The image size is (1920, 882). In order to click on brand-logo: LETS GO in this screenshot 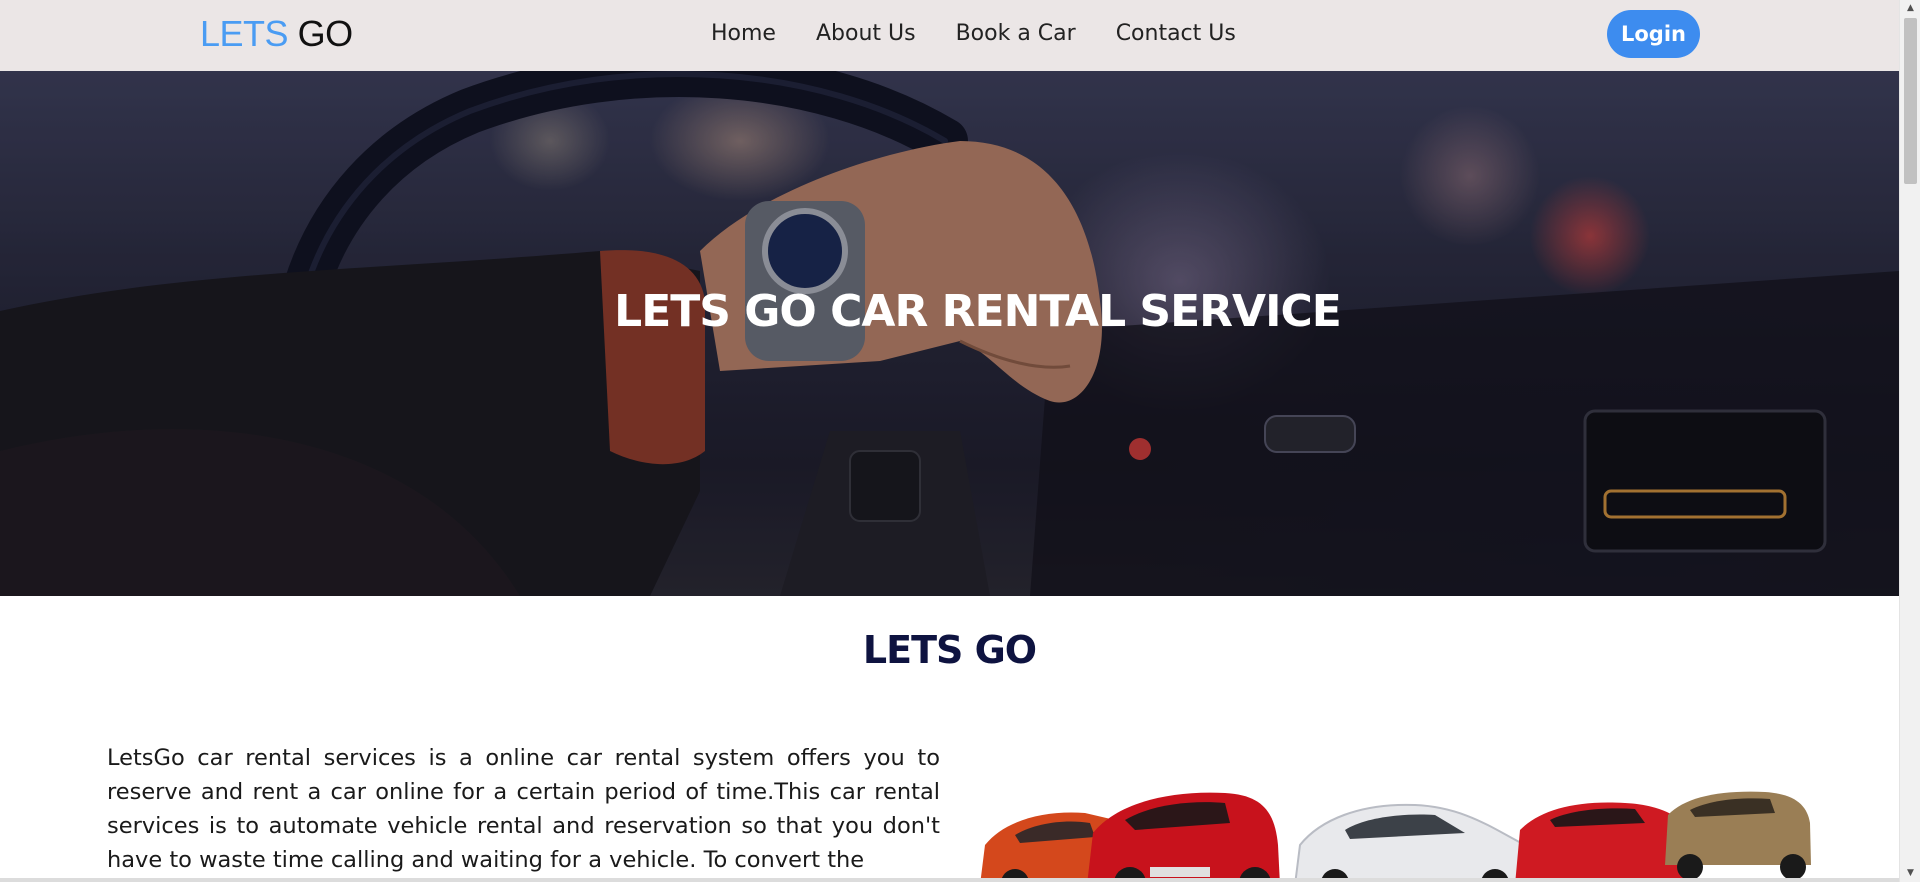, I will do `click(276, 34)`.